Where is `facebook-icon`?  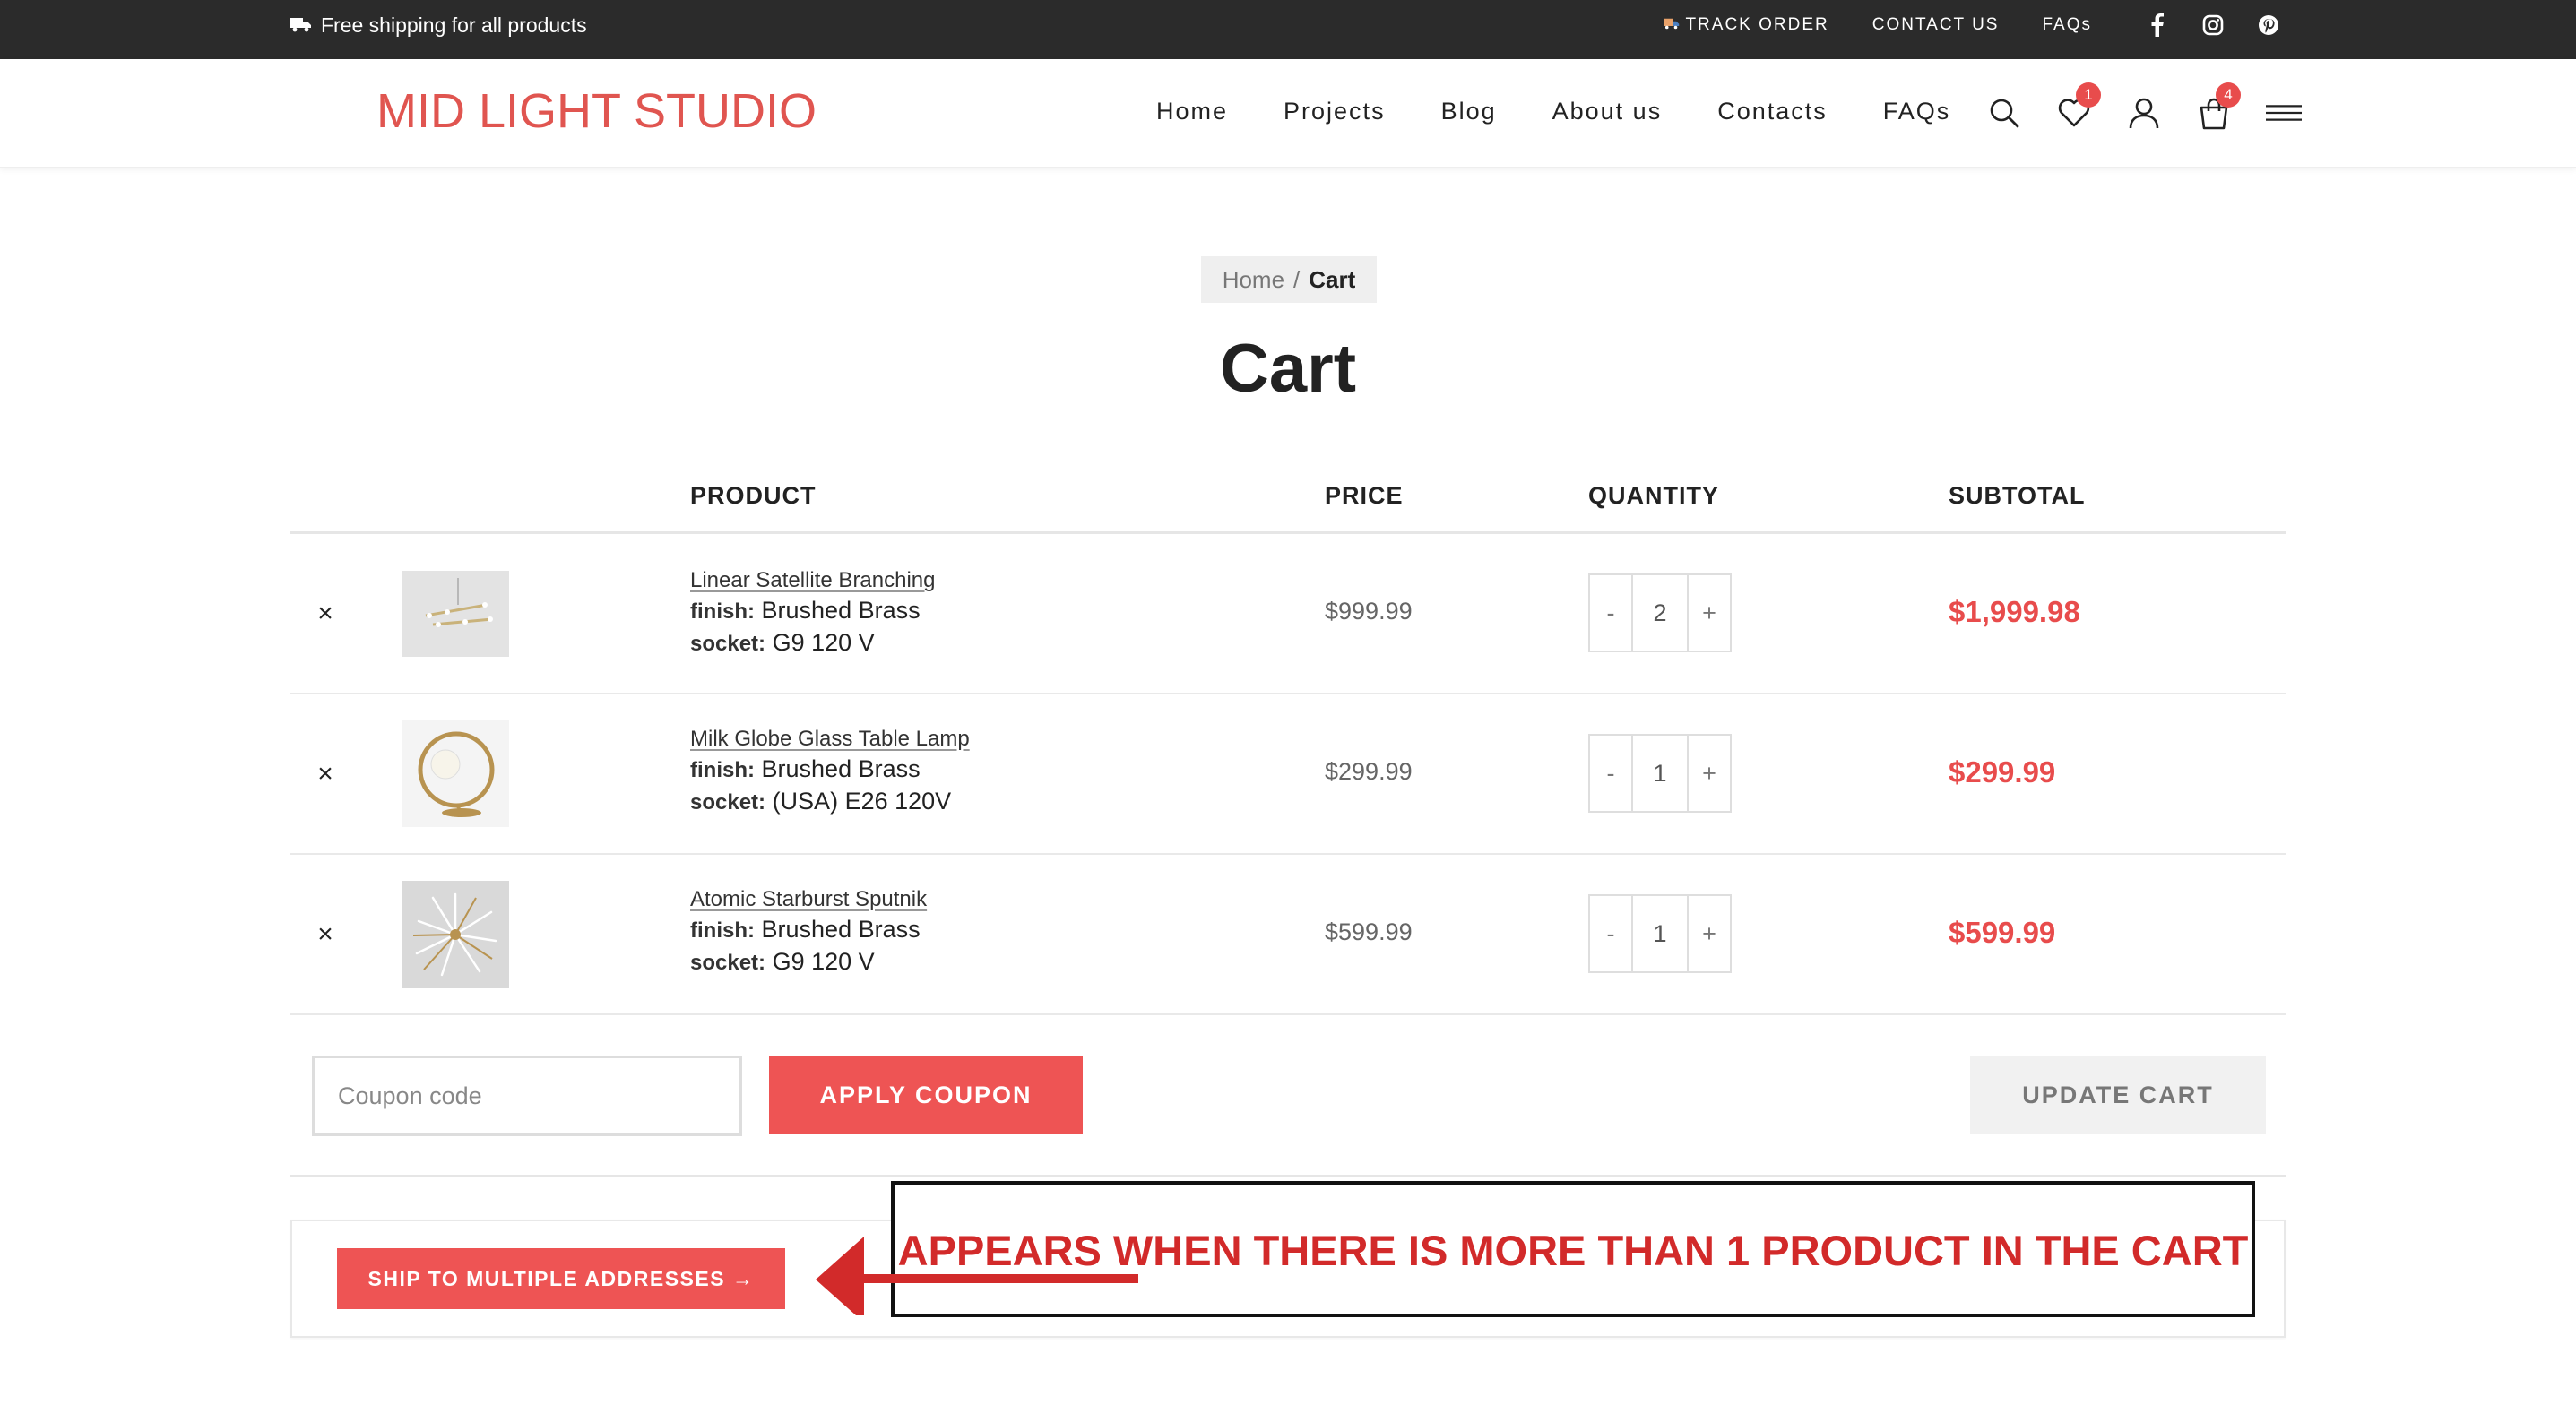 facebook-icon is located at coordinates (2157, 25).